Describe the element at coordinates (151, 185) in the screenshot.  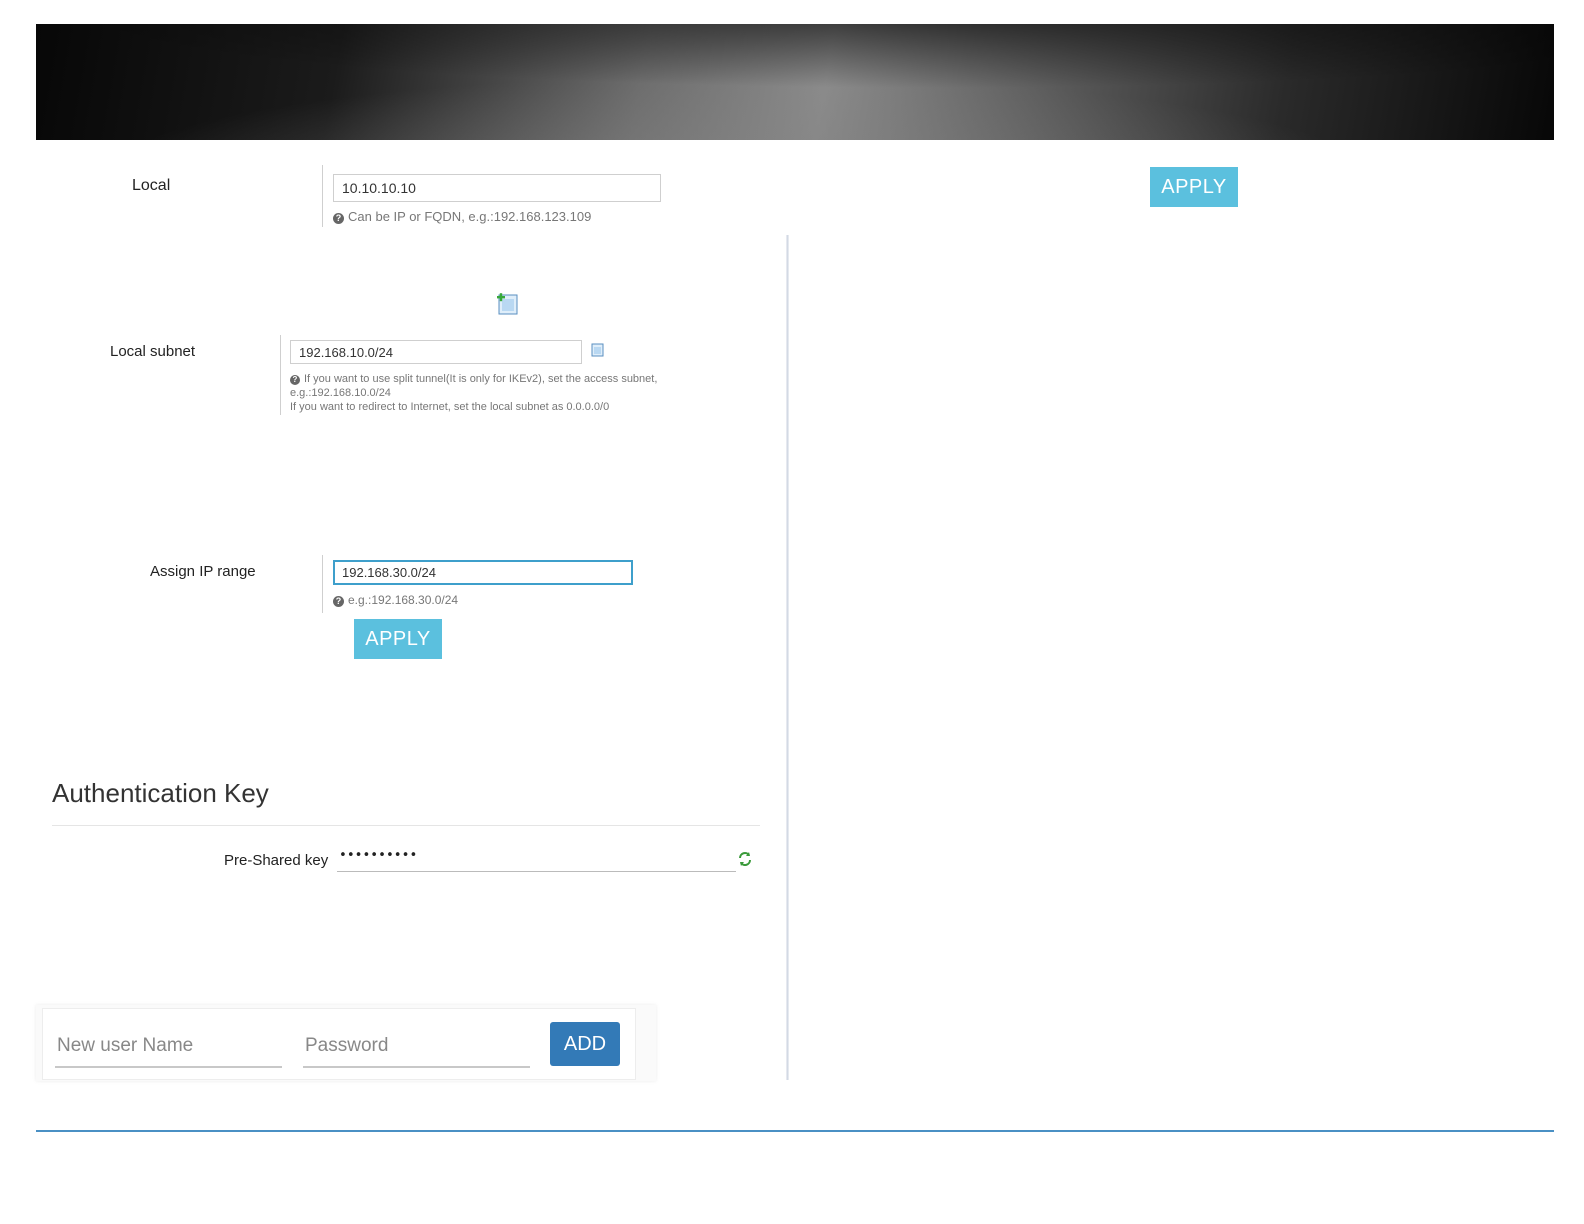
I see `local-label: Local` at that location.